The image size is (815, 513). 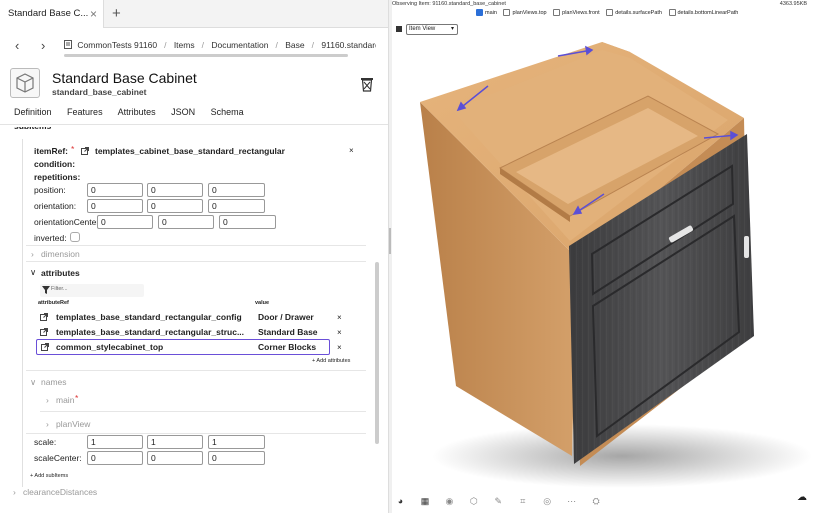 I want to click on palette-icon: ◕, so click(x=400, y=501).